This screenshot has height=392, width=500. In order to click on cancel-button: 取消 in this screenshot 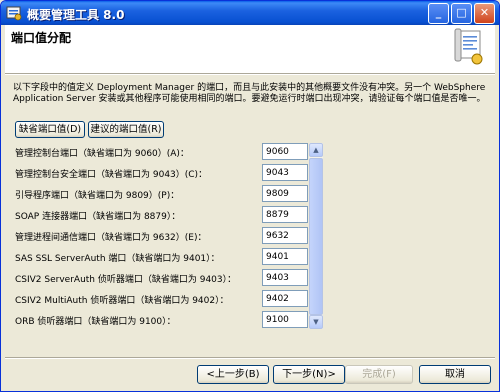, I will do `click(455, 374)`.